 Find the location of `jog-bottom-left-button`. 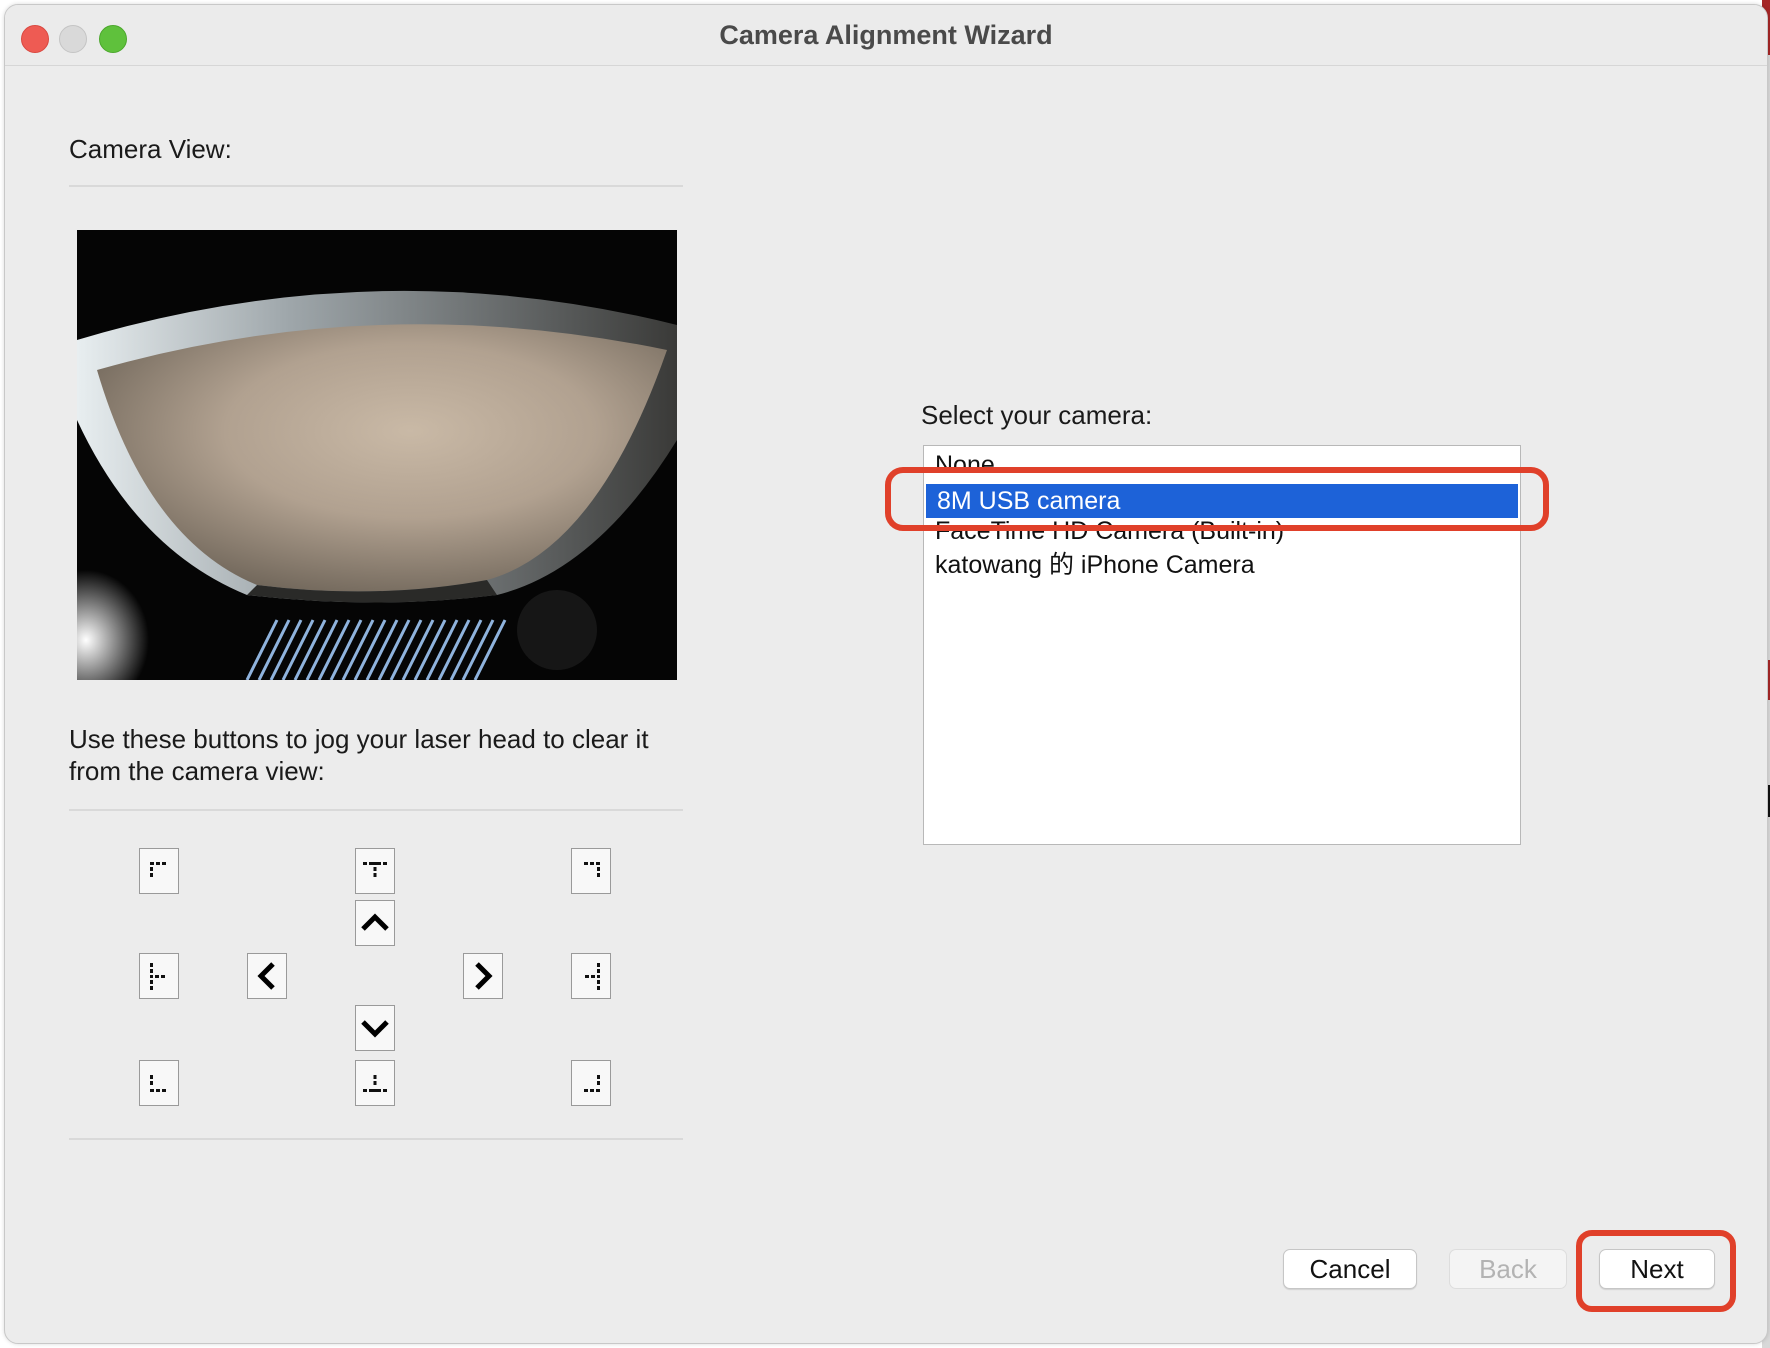

jog-bottom-left-button is located at coordinates (159, 1083).